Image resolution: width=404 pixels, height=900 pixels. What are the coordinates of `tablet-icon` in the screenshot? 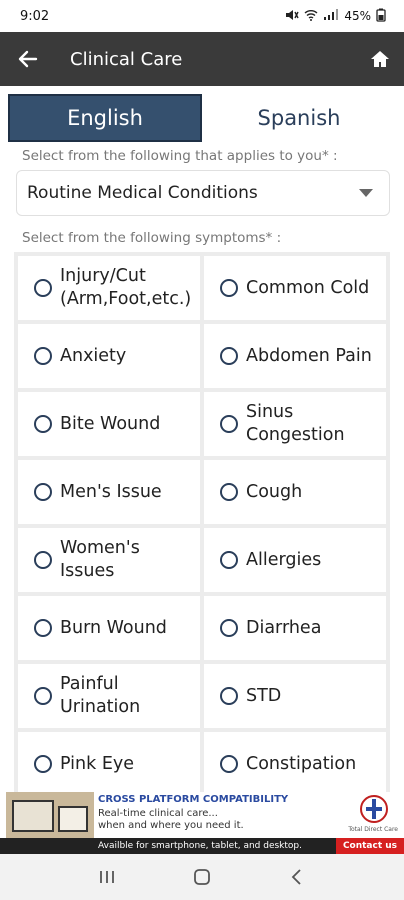 It's located at (73, 819).